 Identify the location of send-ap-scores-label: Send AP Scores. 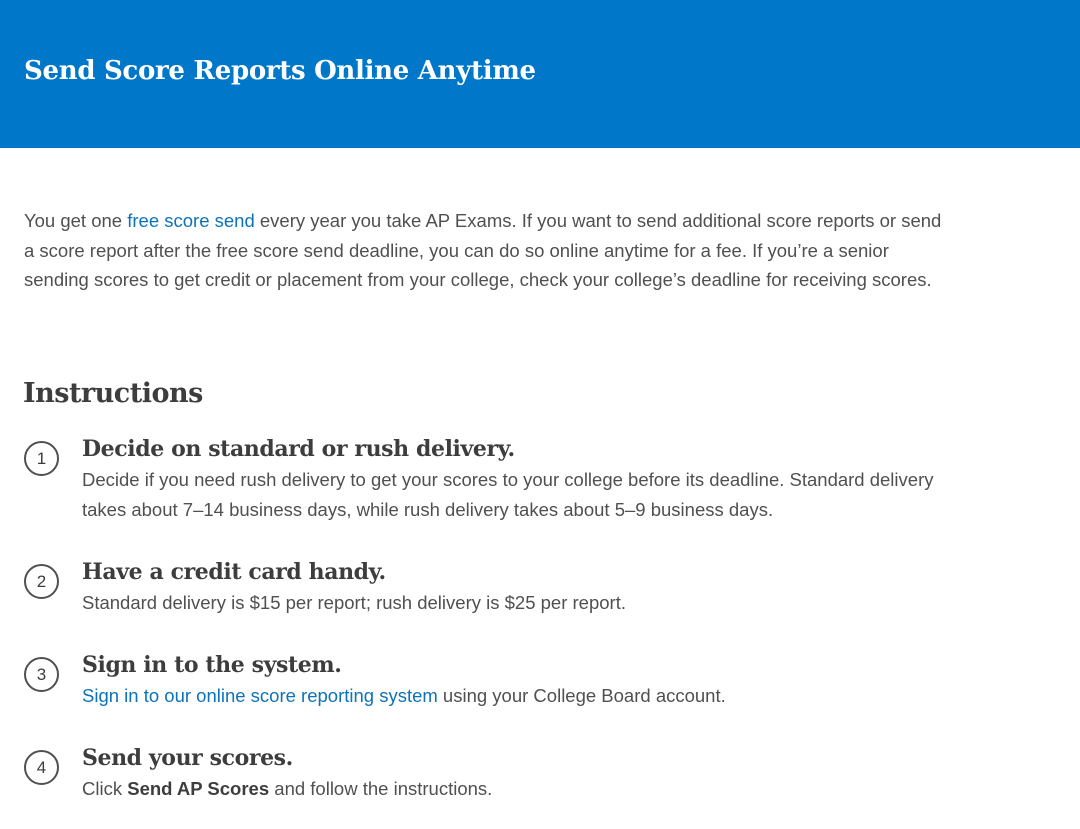
(198, 788).